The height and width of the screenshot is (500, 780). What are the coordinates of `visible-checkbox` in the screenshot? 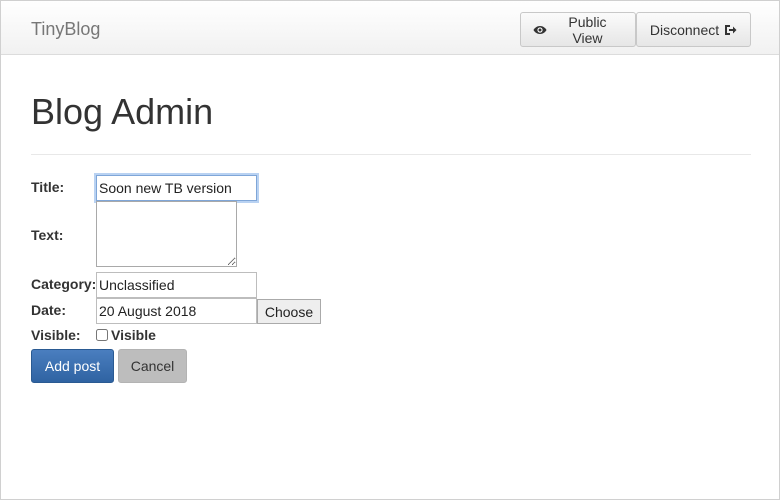 It's located at (102, 335).